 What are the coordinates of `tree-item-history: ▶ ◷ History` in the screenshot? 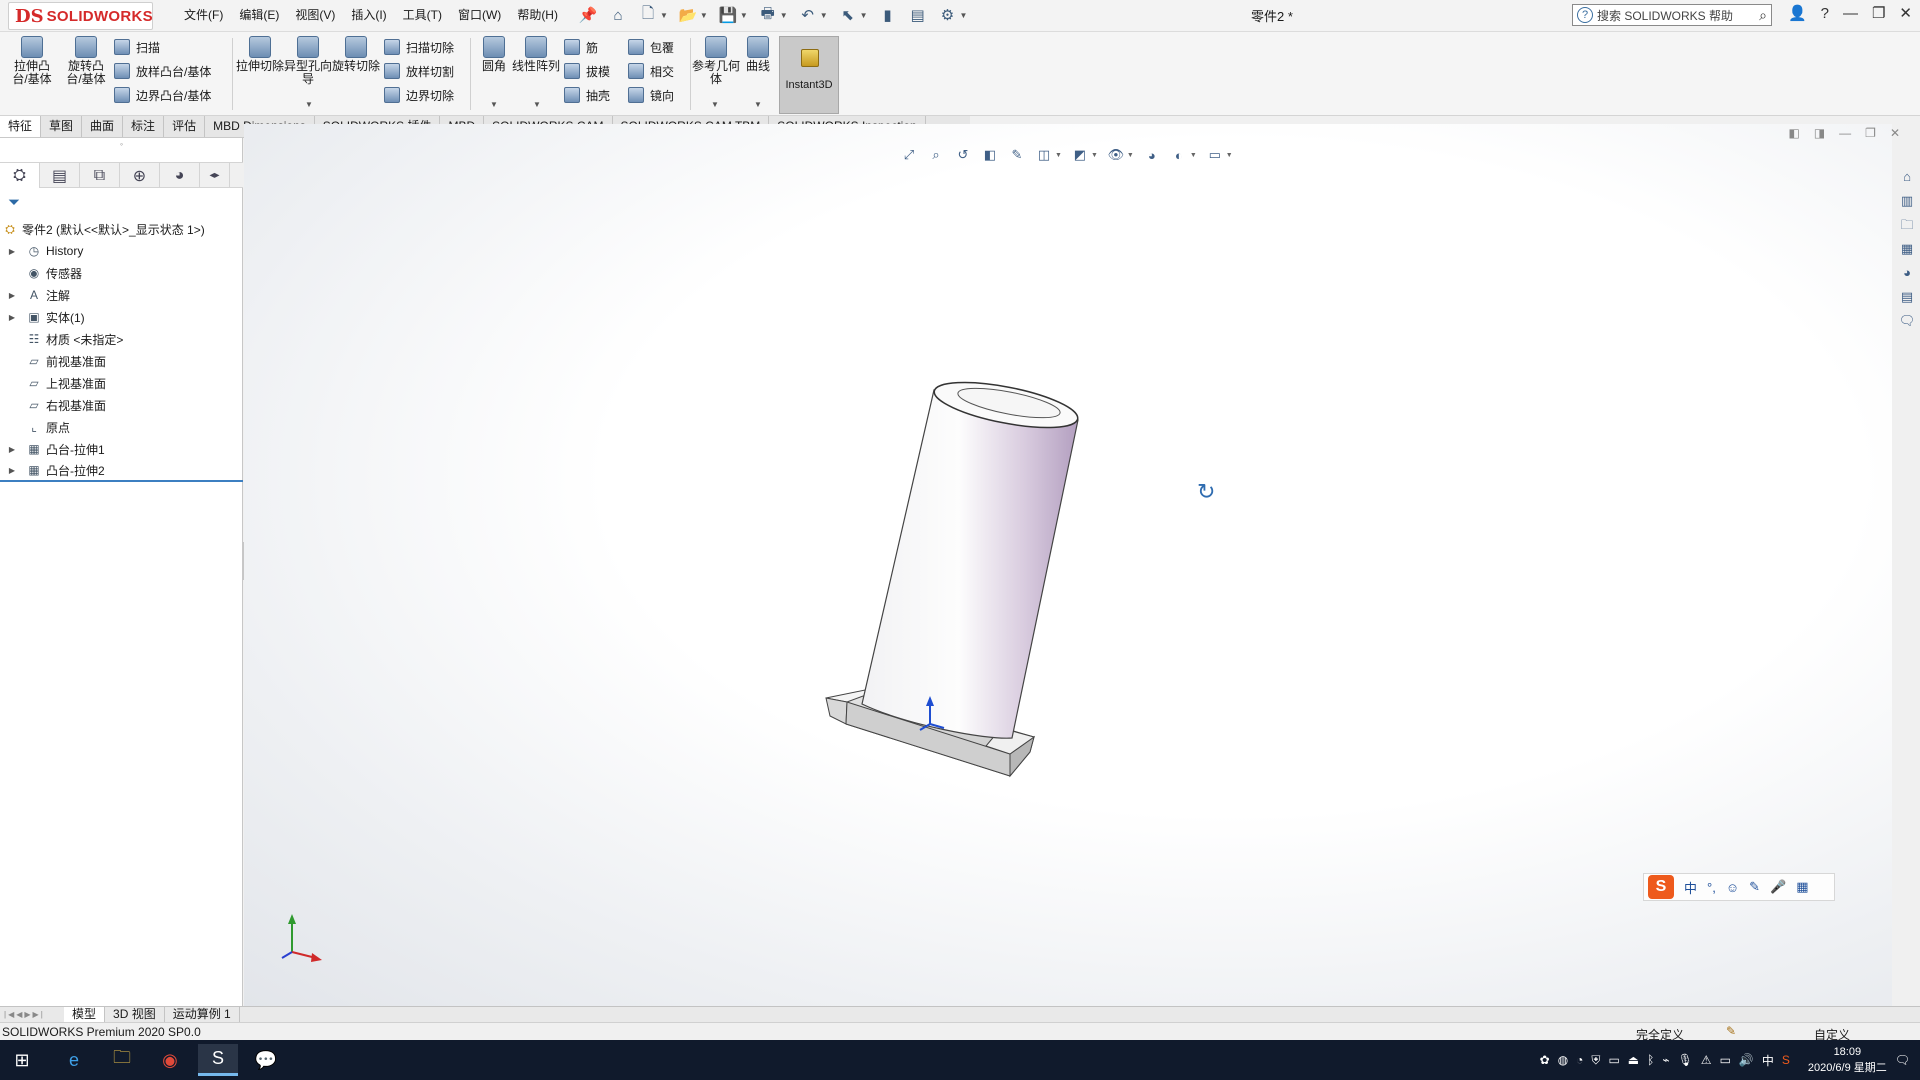 It's located at (121, 251).